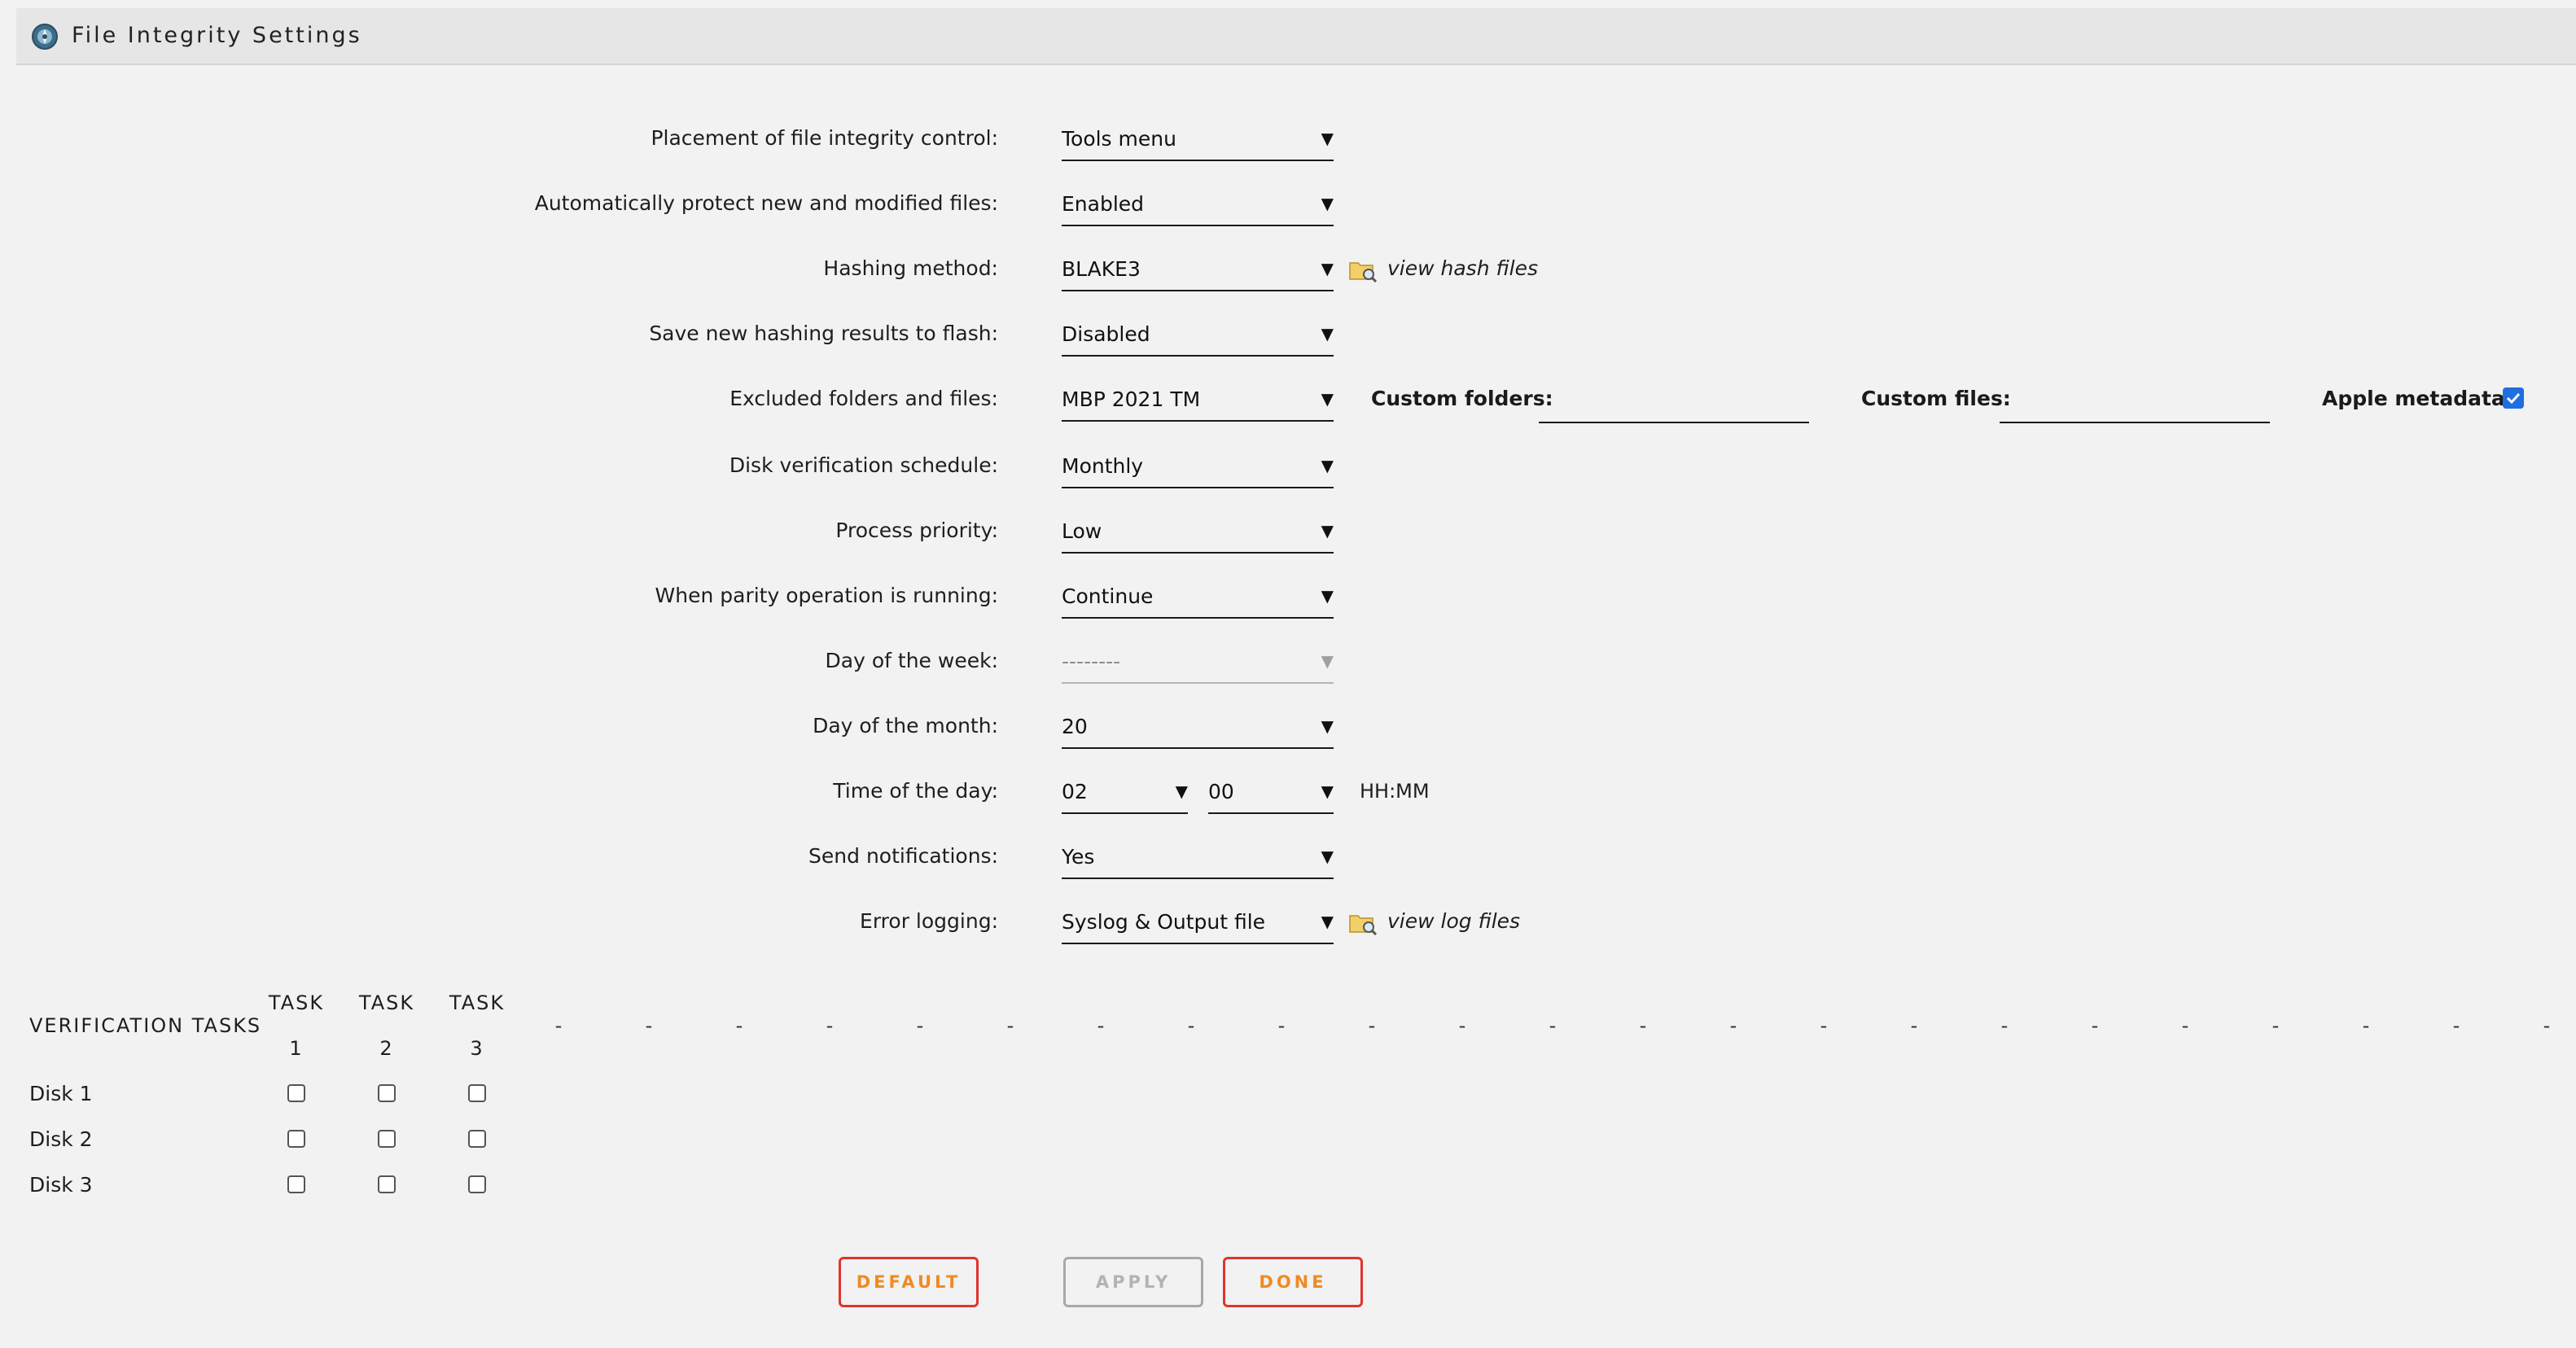 The height and width of the screenshot is (1348, 2576). What do you see at coordinates (477, 1139) in the screenshot?
I see `disk2-task3-checkbox` at bounding box center [477, 1139].